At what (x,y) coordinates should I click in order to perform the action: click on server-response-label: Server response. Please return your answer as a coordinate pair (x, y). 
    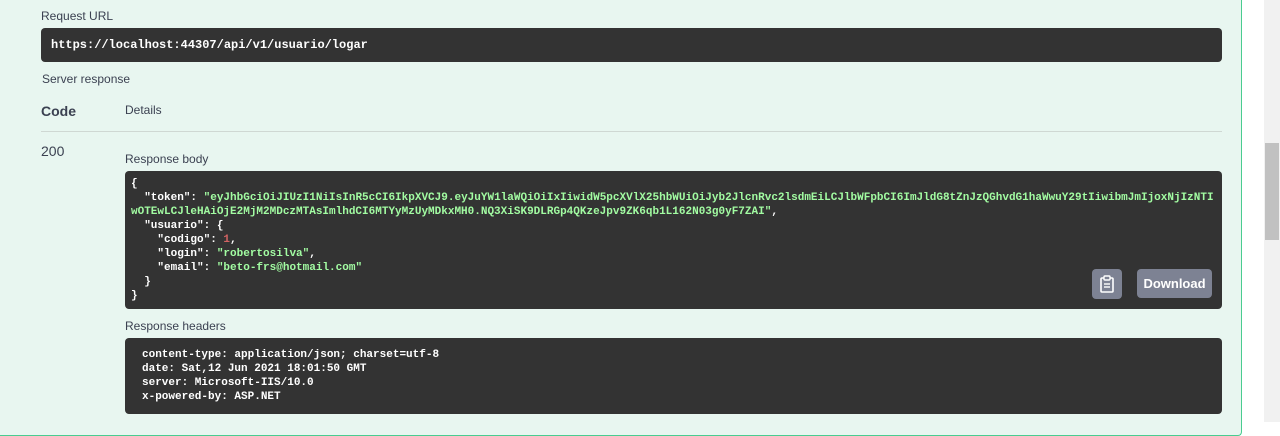
    Looking at the image, I should click on (86, 79).